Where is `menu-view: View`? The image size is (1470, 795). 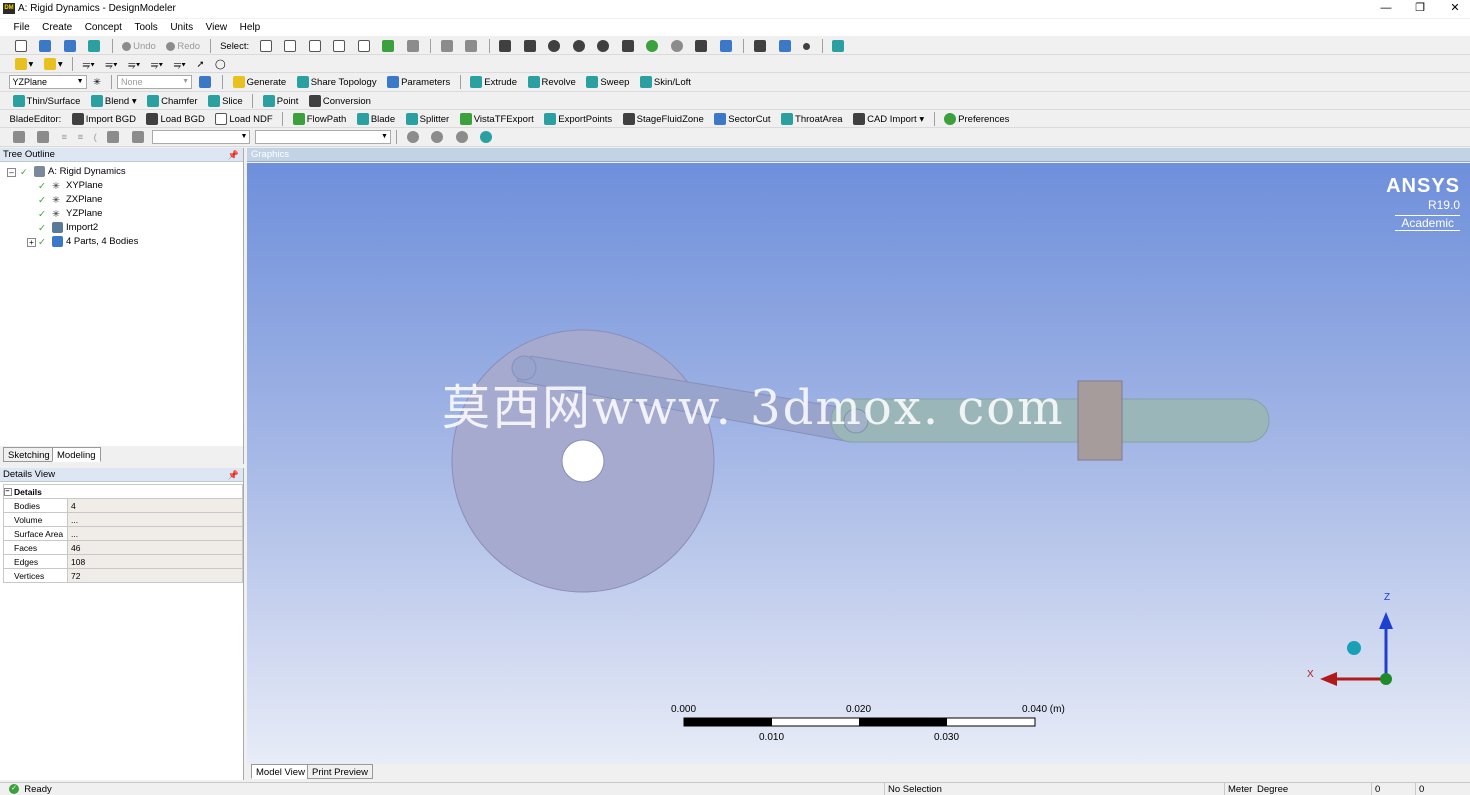 menu-view: View is located at coordinates (217, 27).